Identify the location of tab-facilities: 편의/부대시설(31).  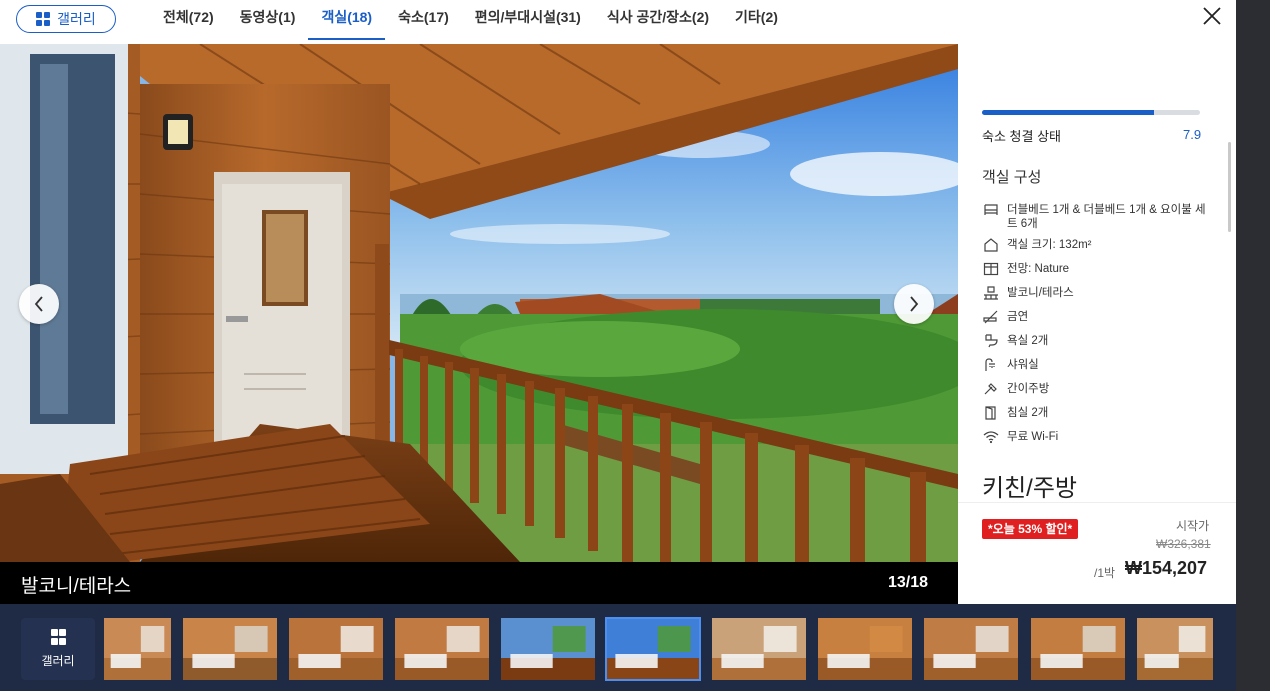
(528, 20).